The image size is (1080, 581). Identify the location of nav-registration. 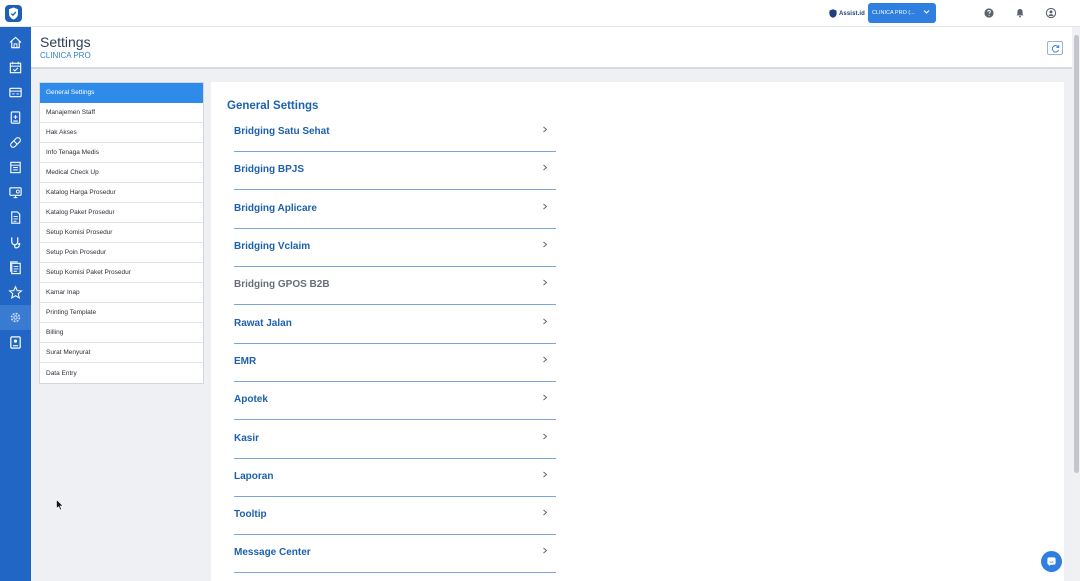
(15, 92).